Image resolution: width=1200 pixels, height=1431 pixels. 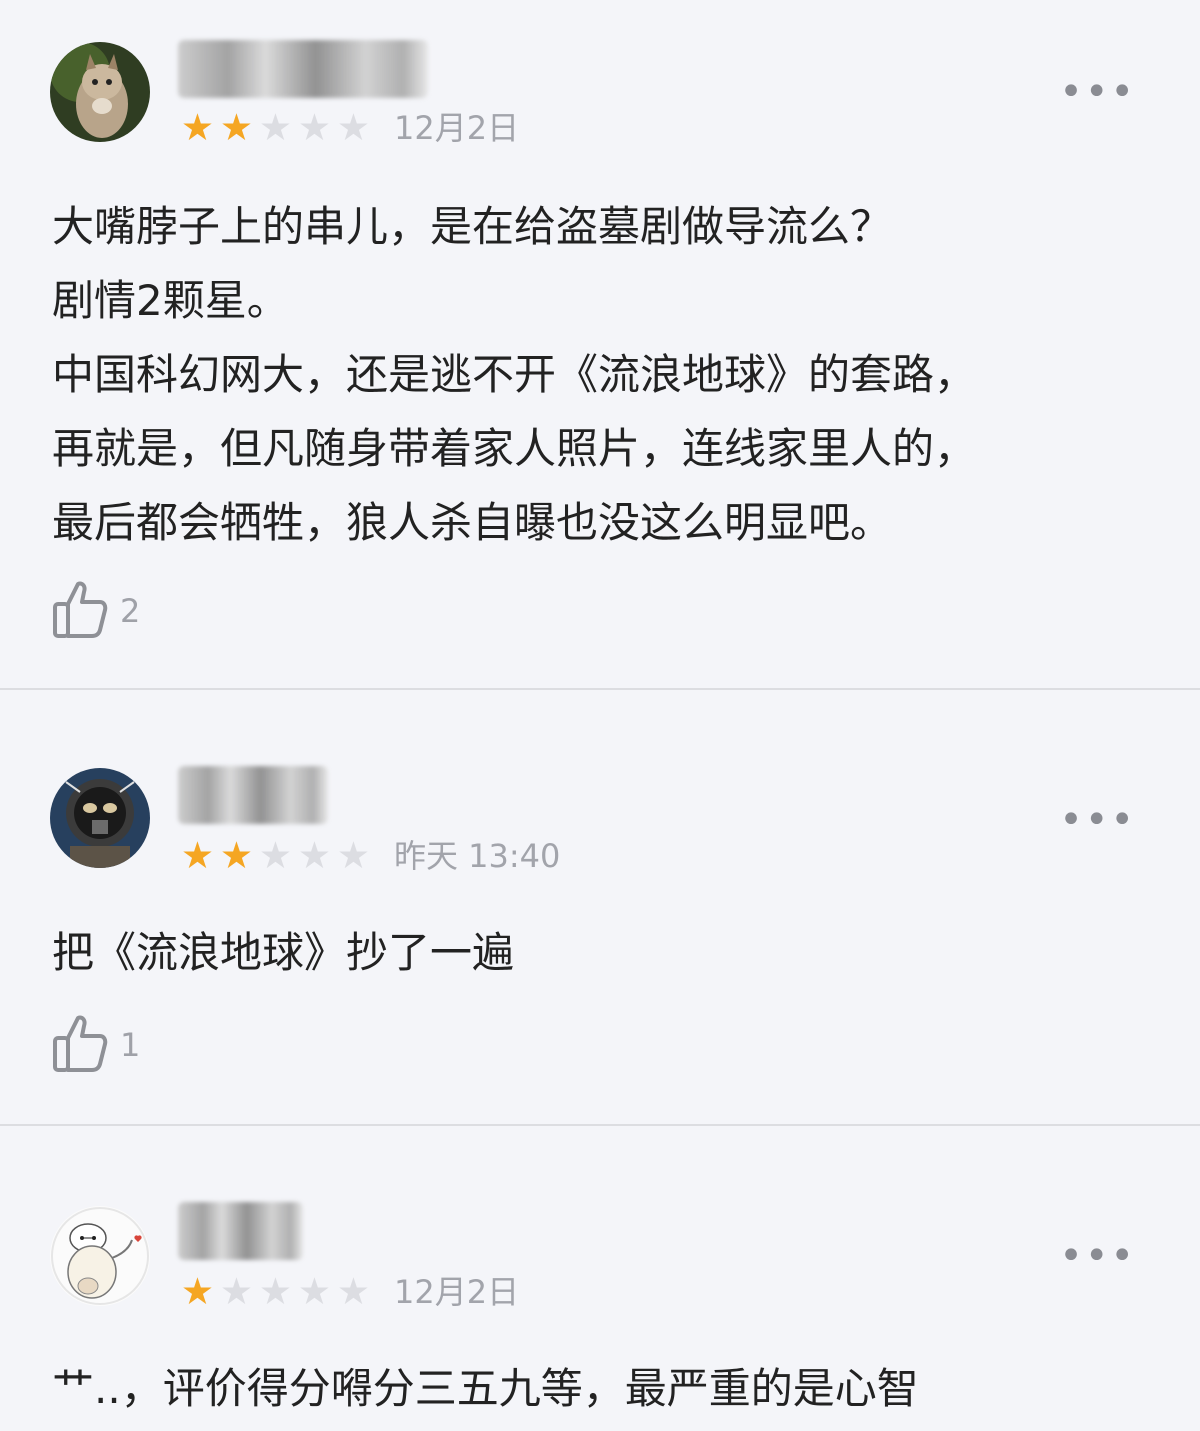 I want to click on like-button: 1, so click(x=96, y=1045).